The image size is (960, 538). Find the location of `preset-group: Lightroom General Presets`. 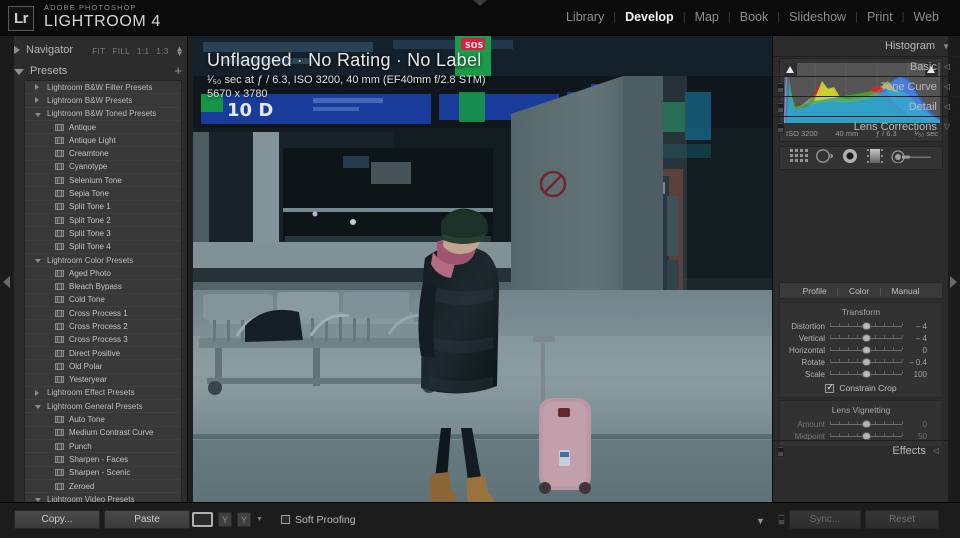

preset-group: Lightroom General Presets is located at coordinates (103, 407).